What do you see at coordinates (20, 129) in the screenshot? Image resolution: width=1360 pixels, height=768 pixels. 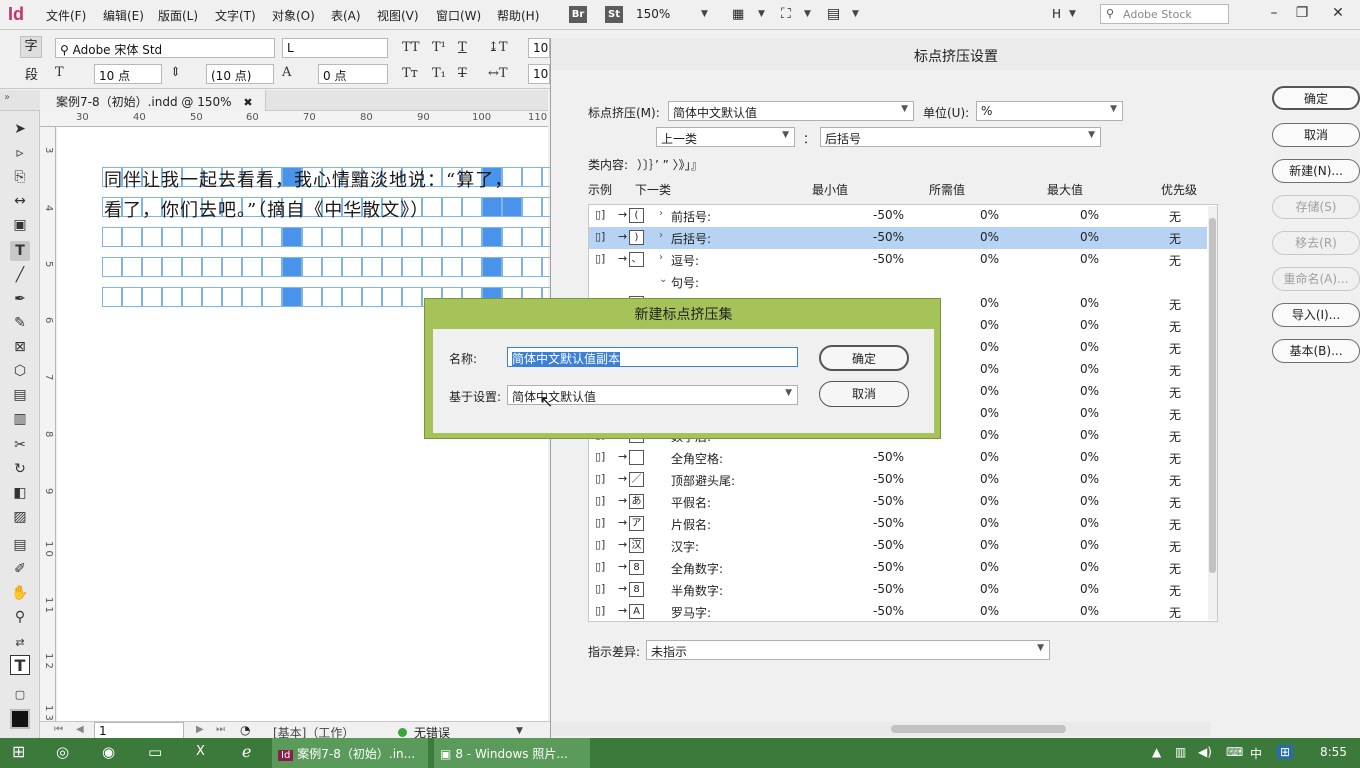 I see `selection-tool-icon: ➤` at bounding box center [20, 129].